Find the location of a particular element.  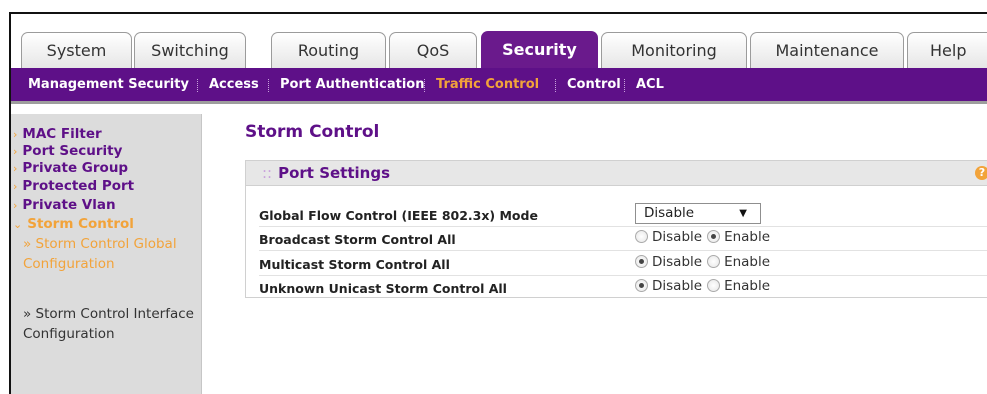

row-divider is located at coordinates (623, 250).